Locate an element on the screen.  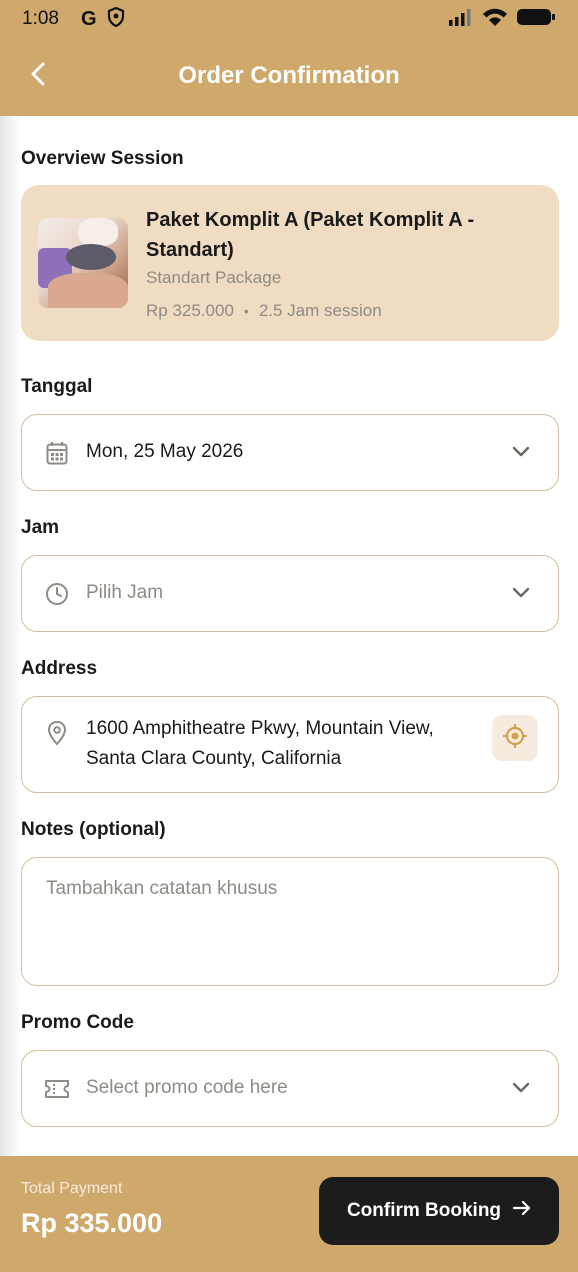
notes-label: Notes (optional) is located at coordinates (93, 829).